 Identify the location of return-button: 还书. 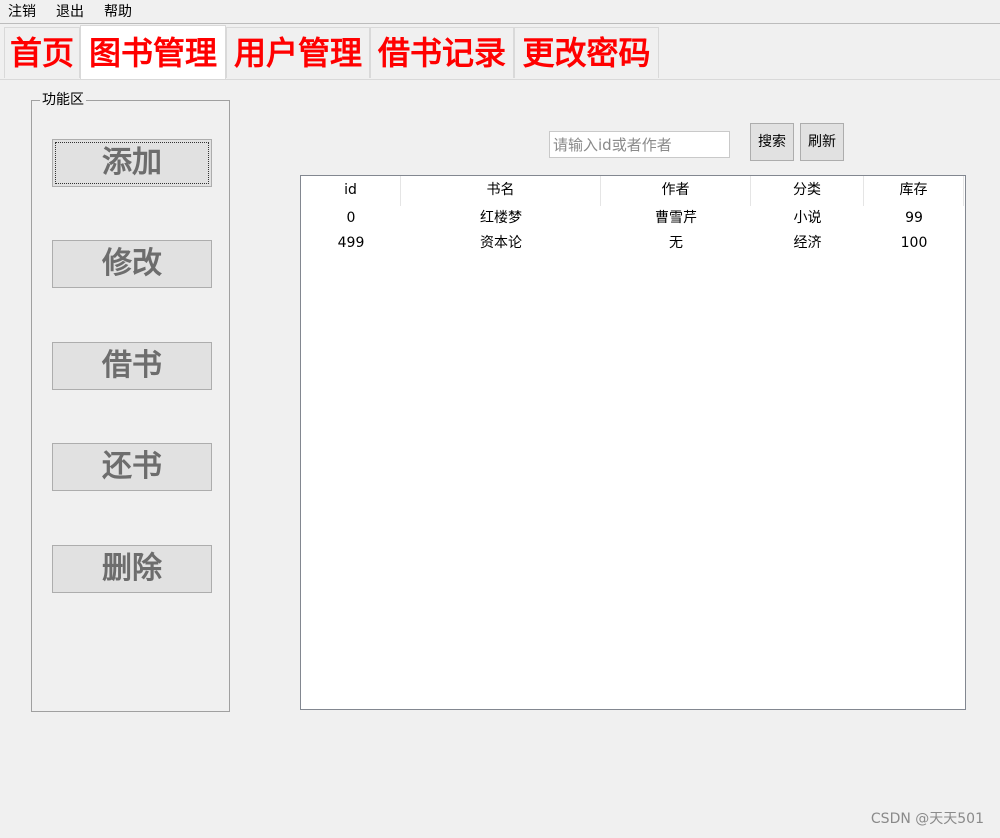
(132, 467).